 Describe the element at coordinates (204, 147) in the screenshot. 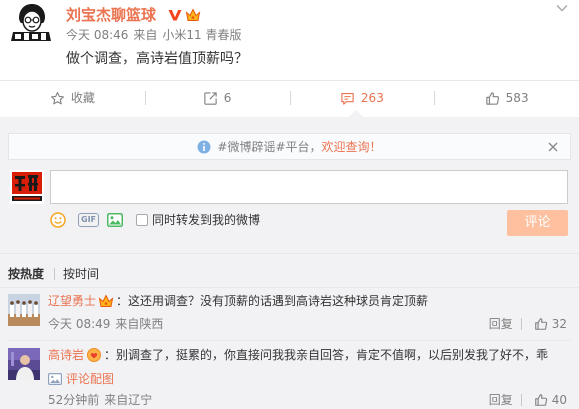

I see `info-icon` at that location.